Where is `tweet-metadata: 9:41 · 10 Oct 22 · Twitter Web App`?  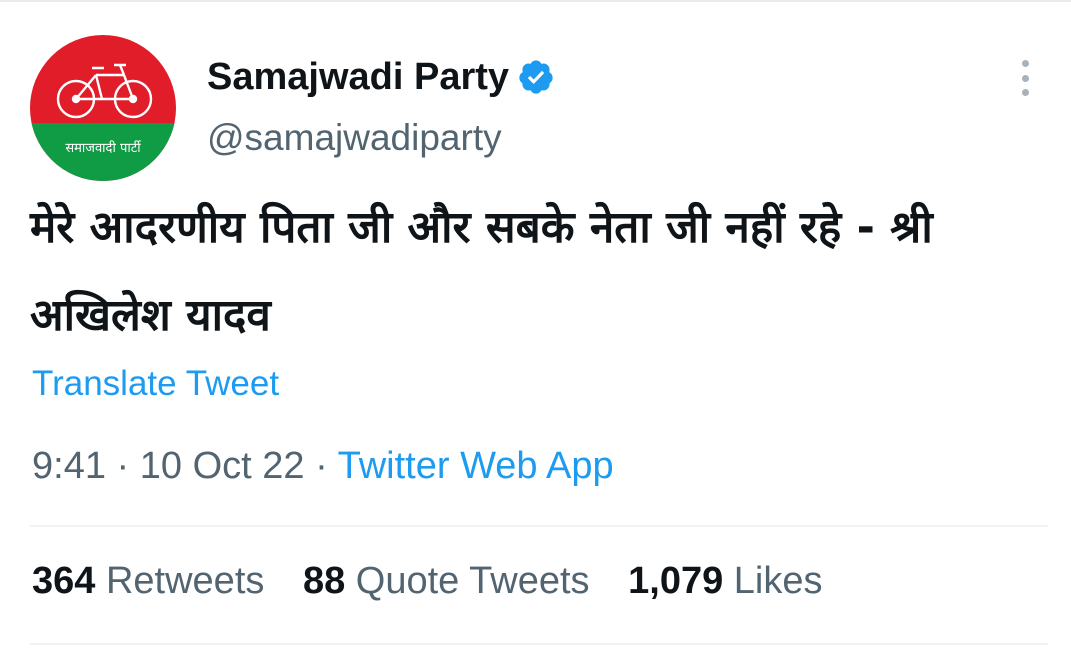
tweet-metadata: 9:41 · 10 Oct 22 · Twitter Web App is located at coordinates (323, 466).